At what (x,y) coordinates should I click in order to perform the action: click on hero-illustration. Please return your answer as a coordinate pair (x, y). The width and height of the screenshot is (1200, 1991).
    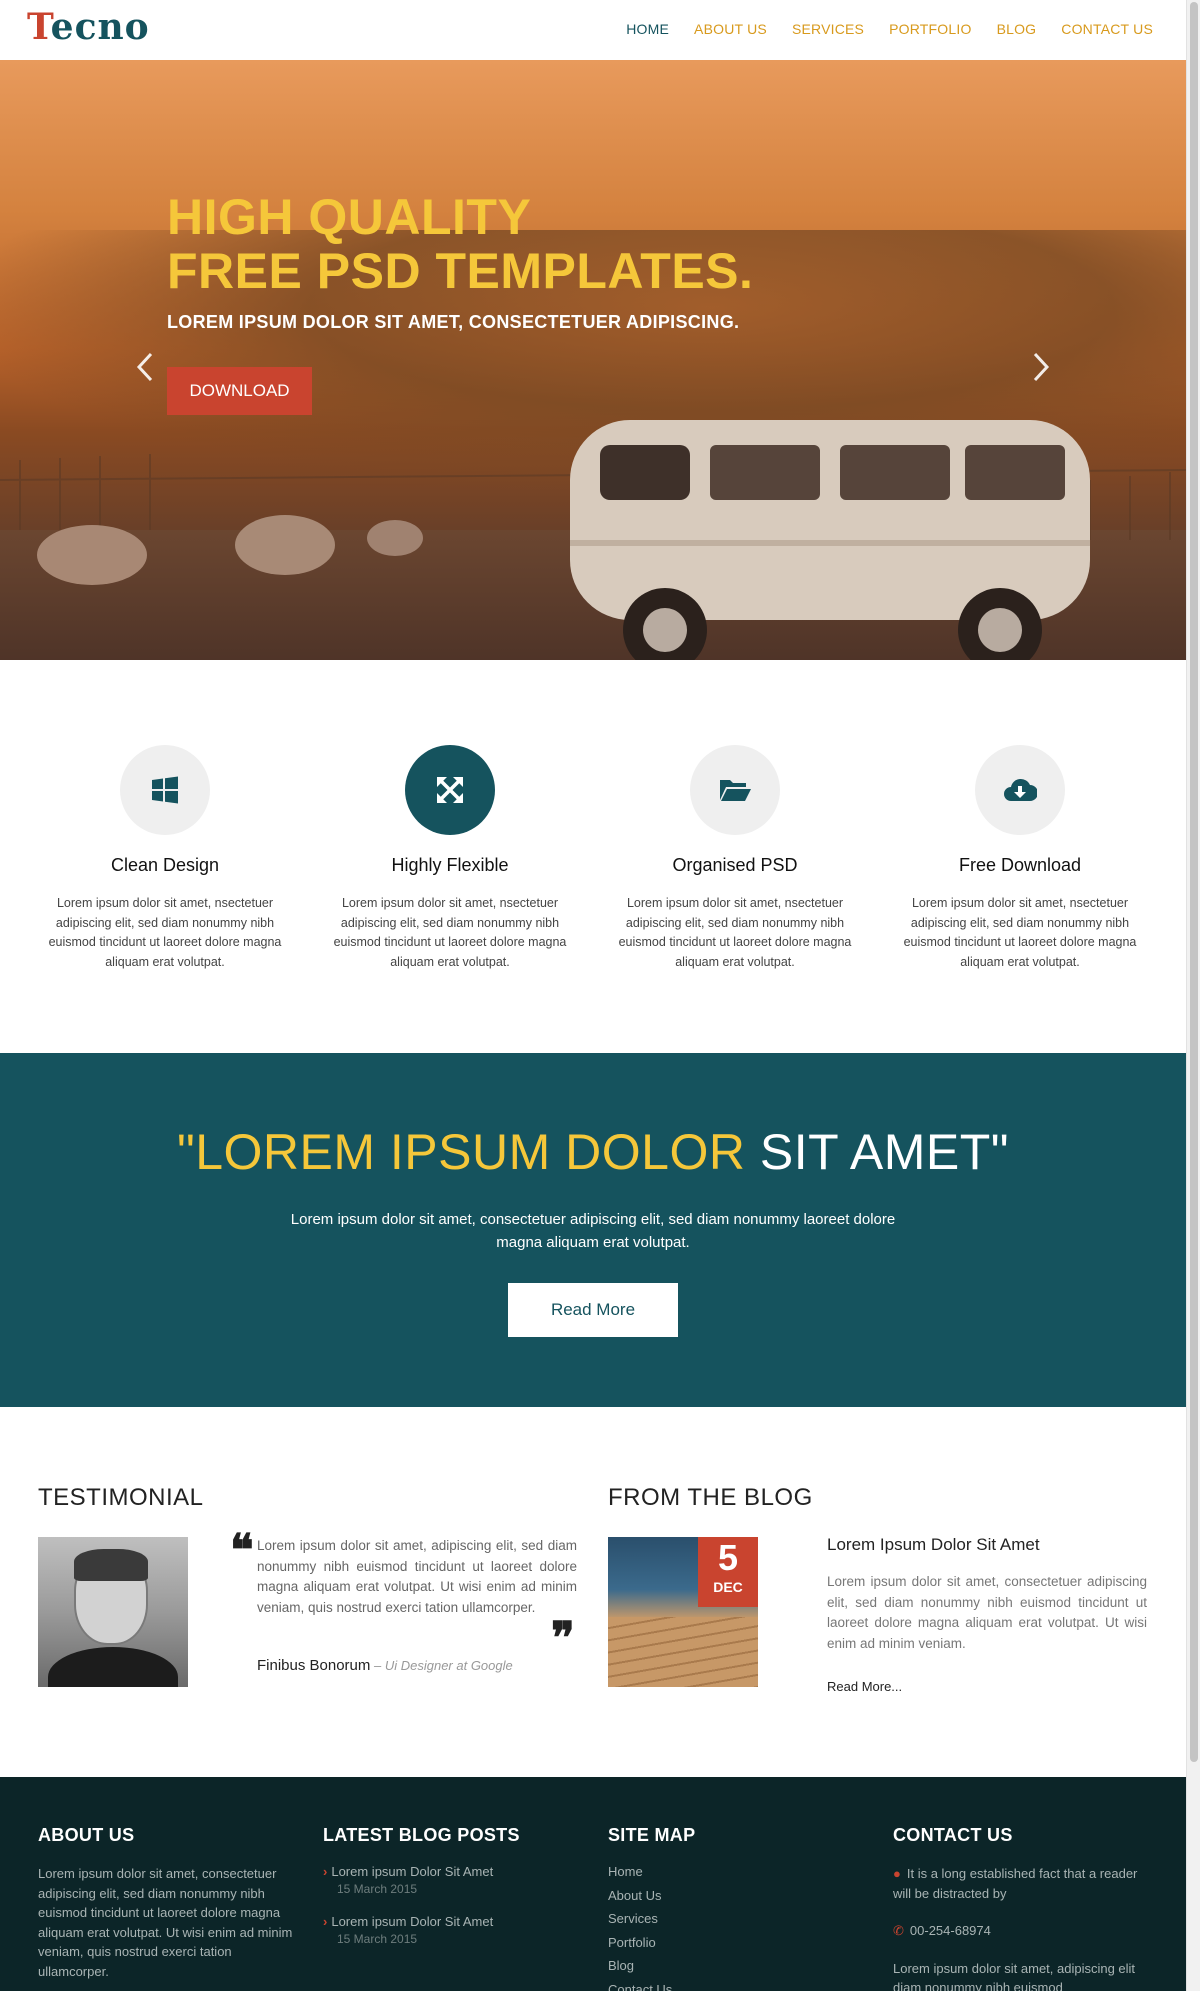
    Looking at the image, I should click on (593, 540).